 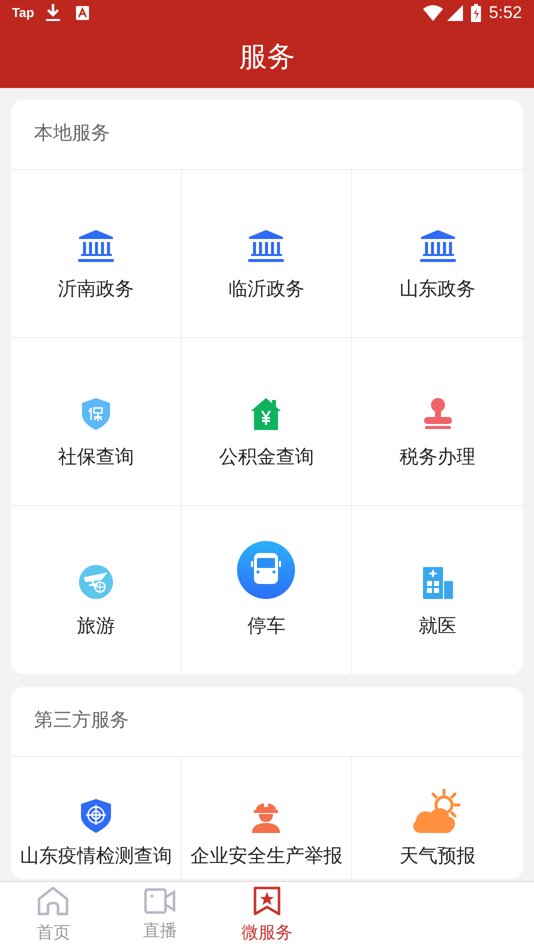 I want to click on battery-icon, so click(x=475, y=13).